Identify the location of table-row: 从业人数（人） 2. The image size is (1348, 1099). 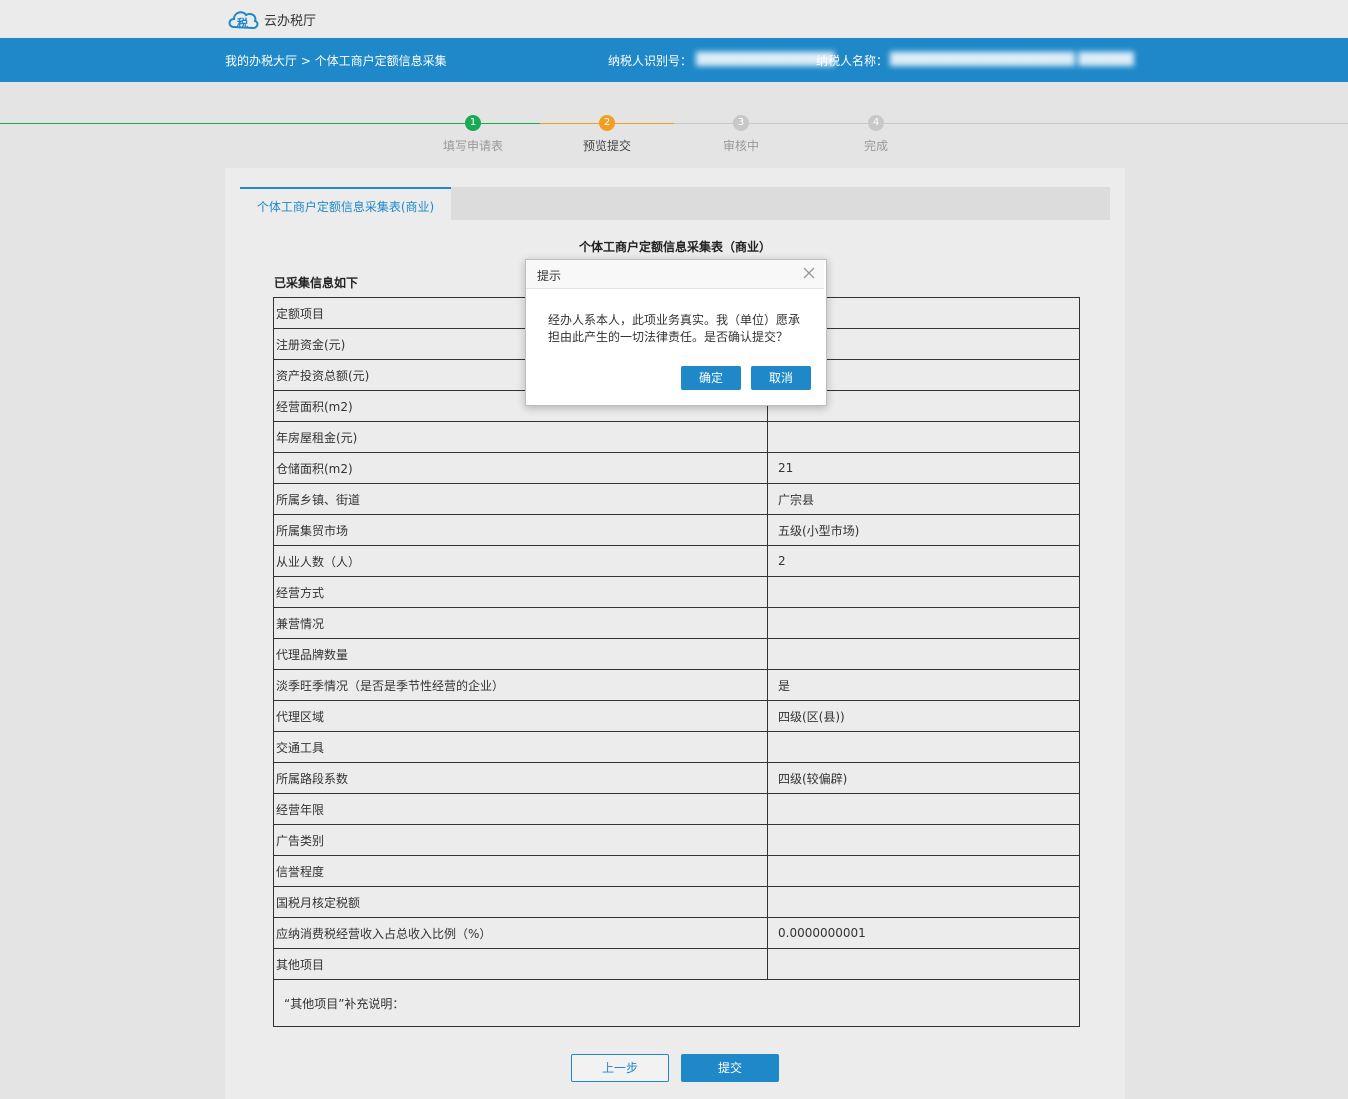
(676, 561).